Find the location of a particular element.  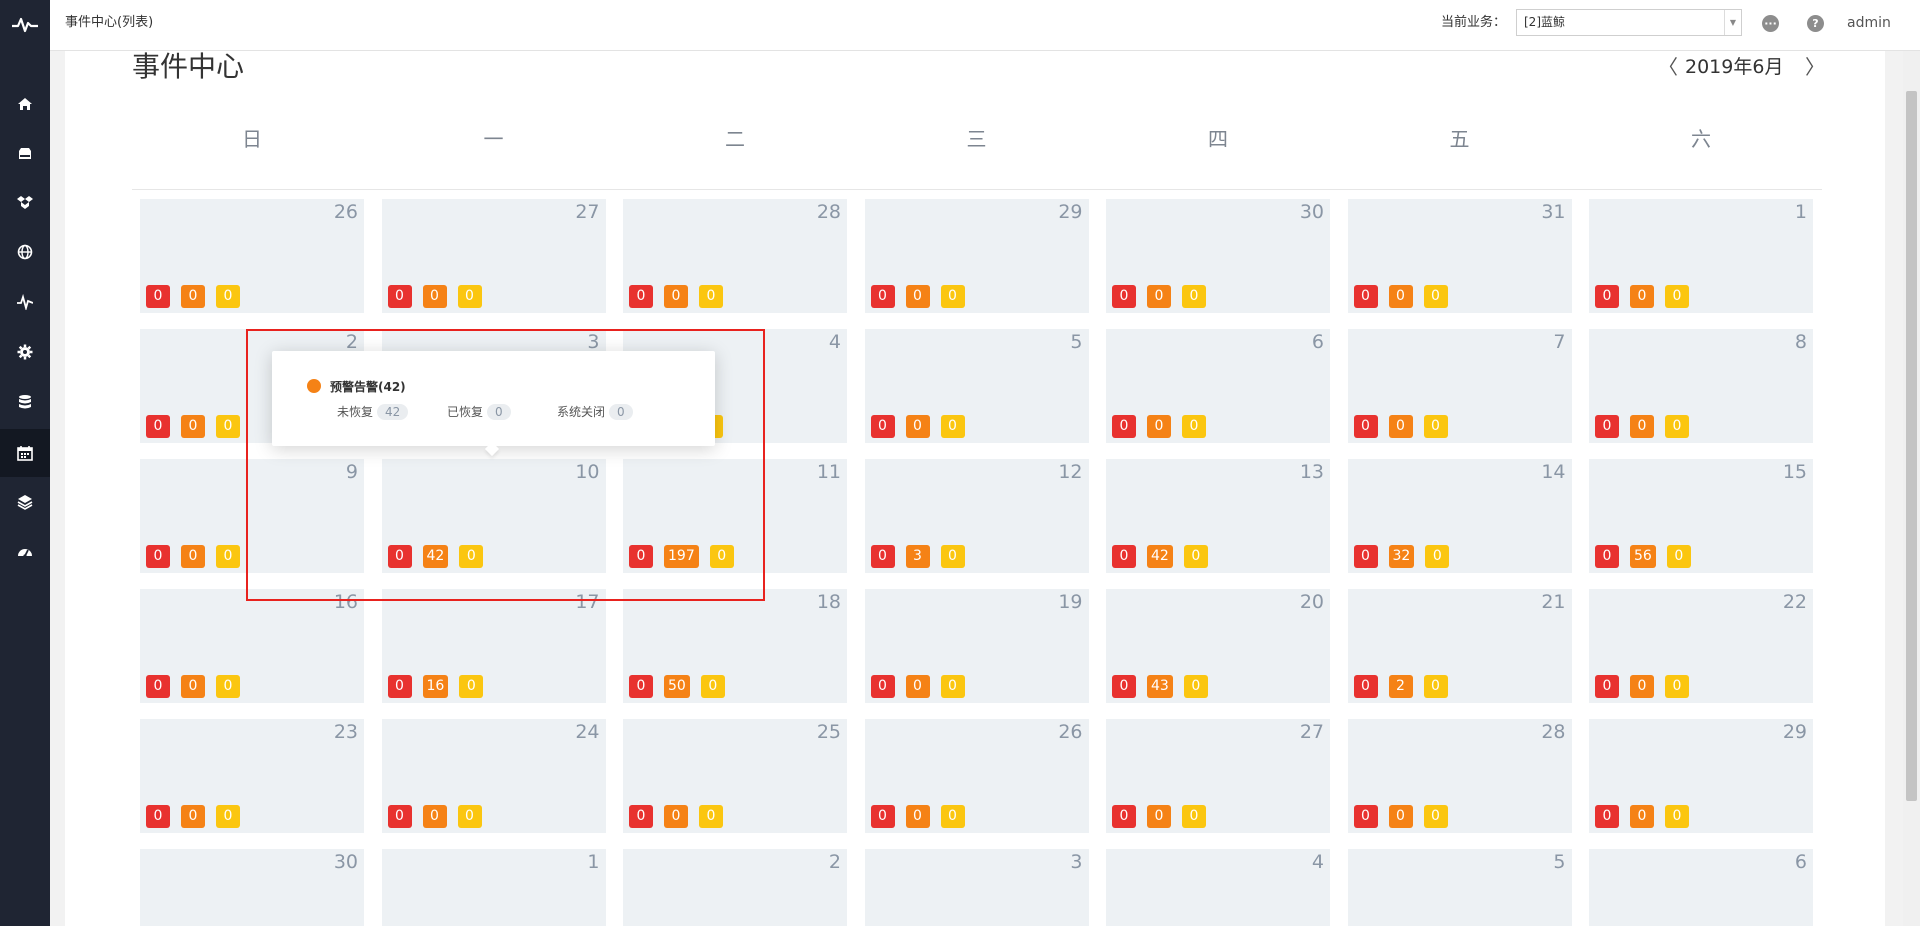

calendar-day-cell: 18 0 50 0 is located at coordinates (735, 646).